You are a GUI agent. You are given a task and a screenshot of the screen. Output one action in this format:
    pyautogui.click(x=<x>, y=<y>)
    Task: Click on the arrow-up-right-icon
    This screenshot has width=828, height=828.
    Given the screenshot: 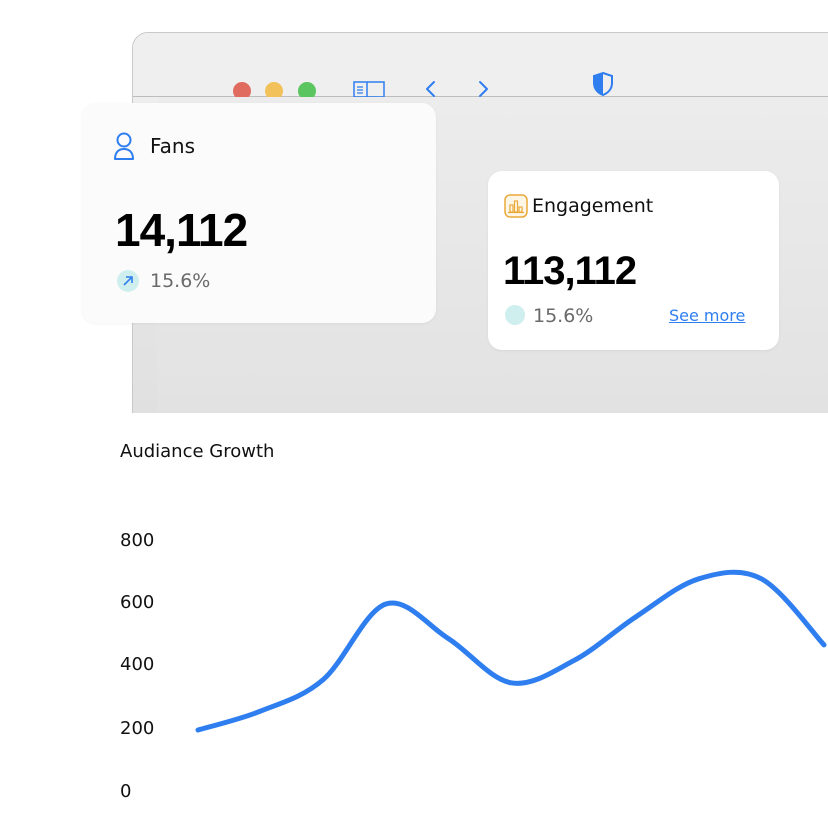 What is the action you would take?
    pyautogui.click(x=128, y=281)
    